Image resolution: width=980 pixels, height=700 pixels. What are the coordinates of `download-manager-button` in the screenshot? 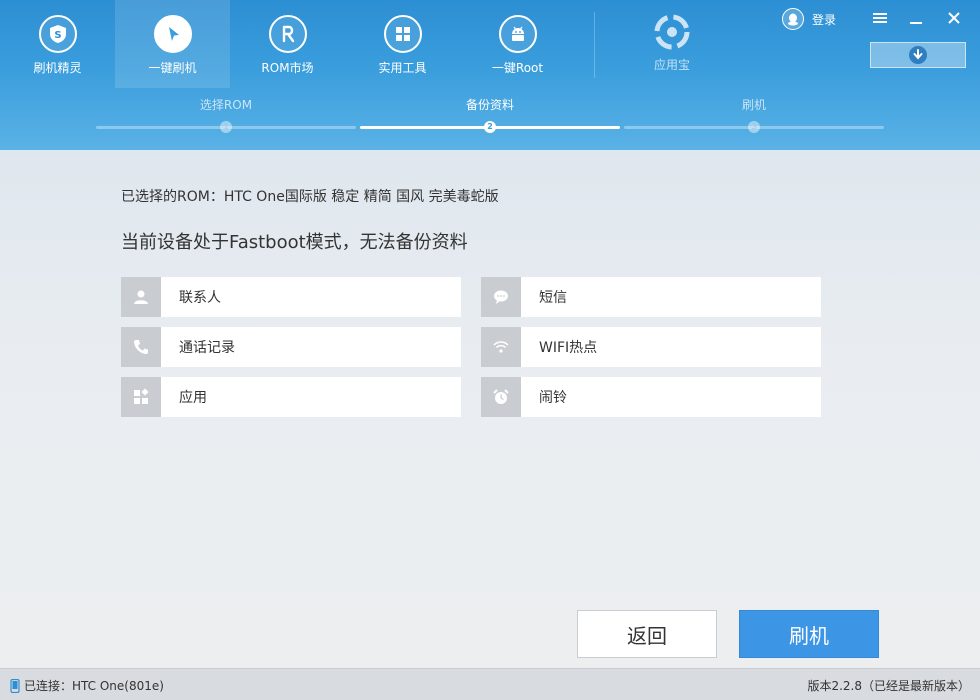 It's located at (918, 55).